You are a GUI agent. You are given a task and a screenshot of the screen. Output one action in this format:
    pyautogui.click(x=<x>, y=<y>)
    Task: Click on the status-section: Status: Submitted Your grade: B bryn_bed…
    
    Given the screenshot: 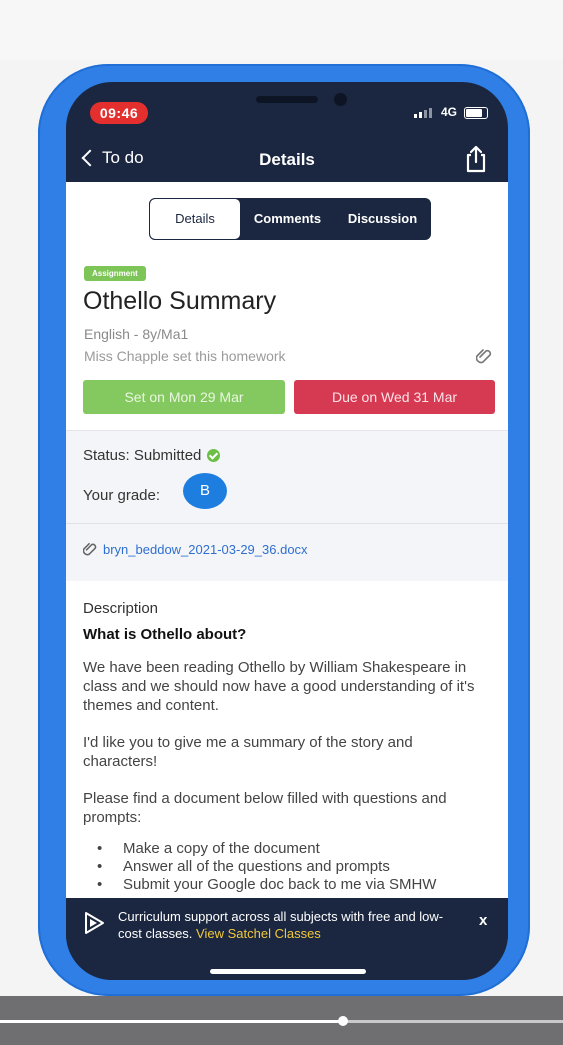 What is the action you would take?
    pyautogui.click(x=287, y=505)
    